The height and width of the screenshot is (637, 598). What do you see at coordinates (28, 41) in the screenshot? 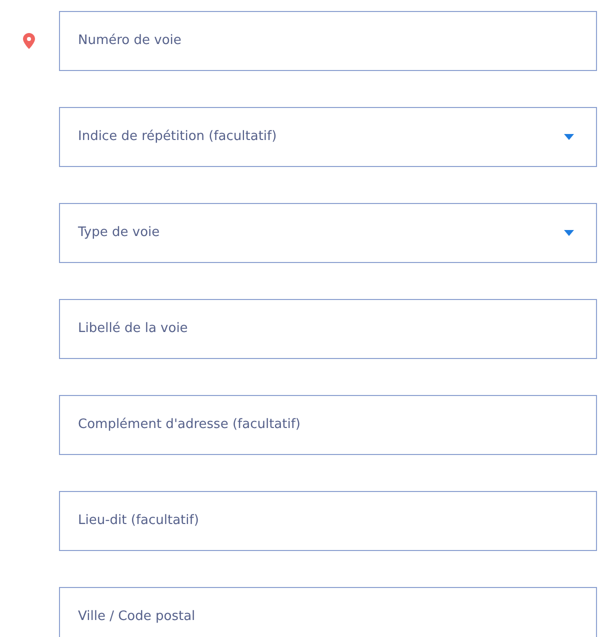
I see `map-pin-icon` at bounding box center [28, 41].